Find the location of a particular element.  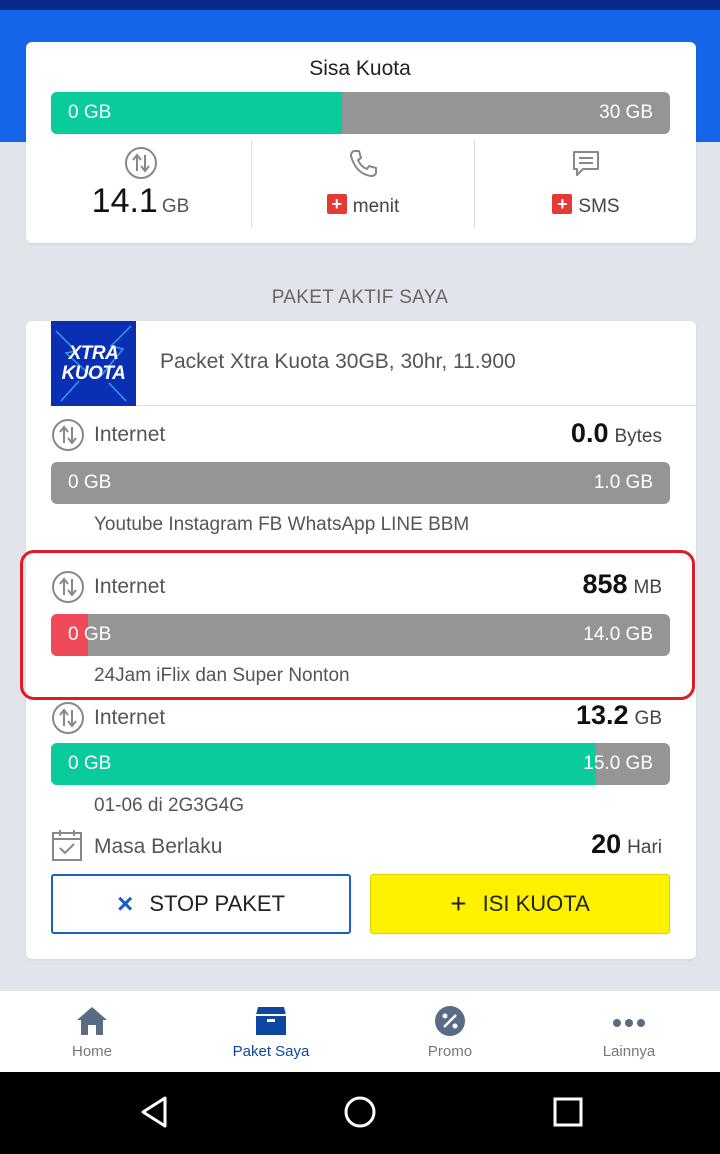

promo-icon is located at coordinates (450, 1021).